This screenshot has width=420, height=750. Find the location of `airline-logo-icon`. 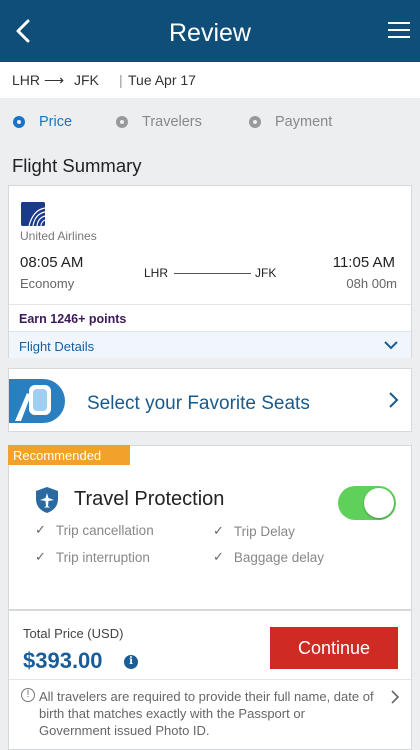

airline-logo-icon is located at coordinates (33, 214).